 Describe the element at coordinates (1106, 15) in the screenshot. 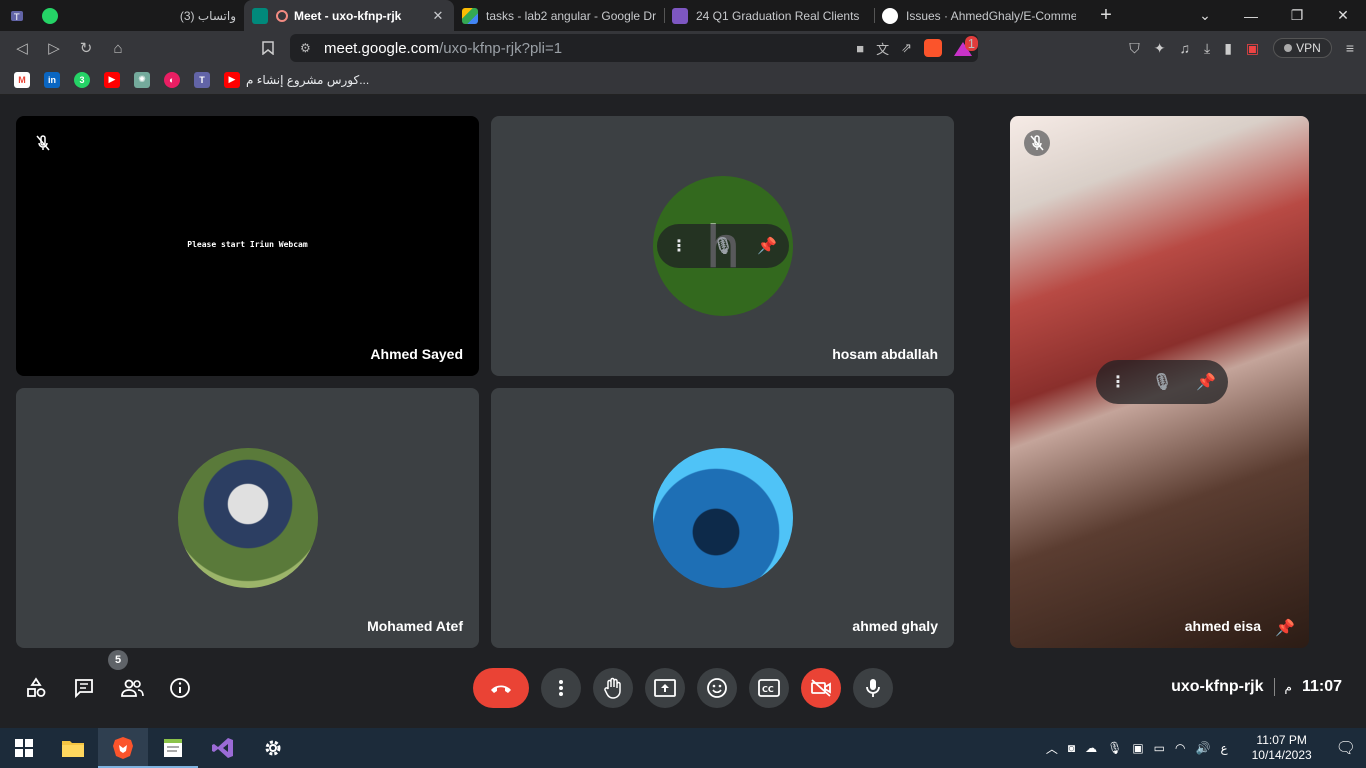

I see `new-tab-button: +` at that location.